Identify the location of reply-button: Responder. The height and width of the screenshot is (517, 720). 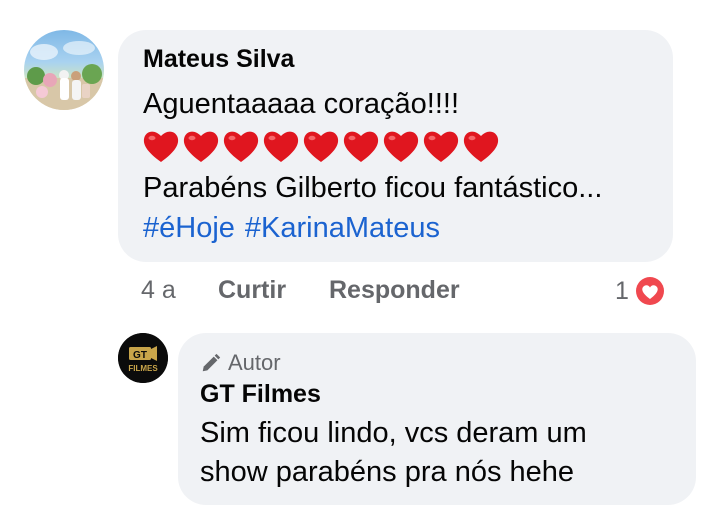
(394, 290).